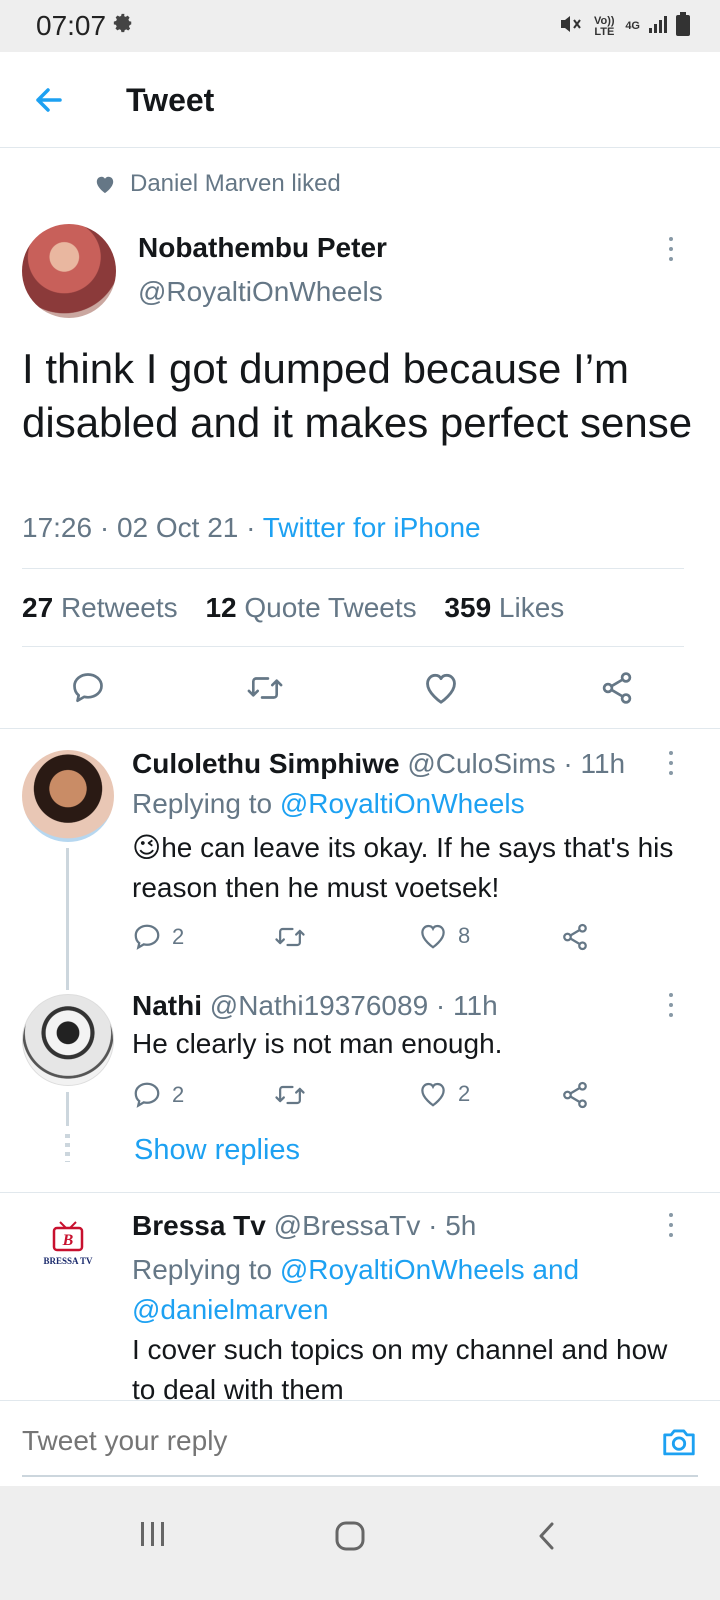 This screenshot has width=720, height=1600. What do you see at coordinates (260, 292) in the screenshot?
I see `author-handle: @RoyaltiOnWheels` at bounding box center [260, 292].